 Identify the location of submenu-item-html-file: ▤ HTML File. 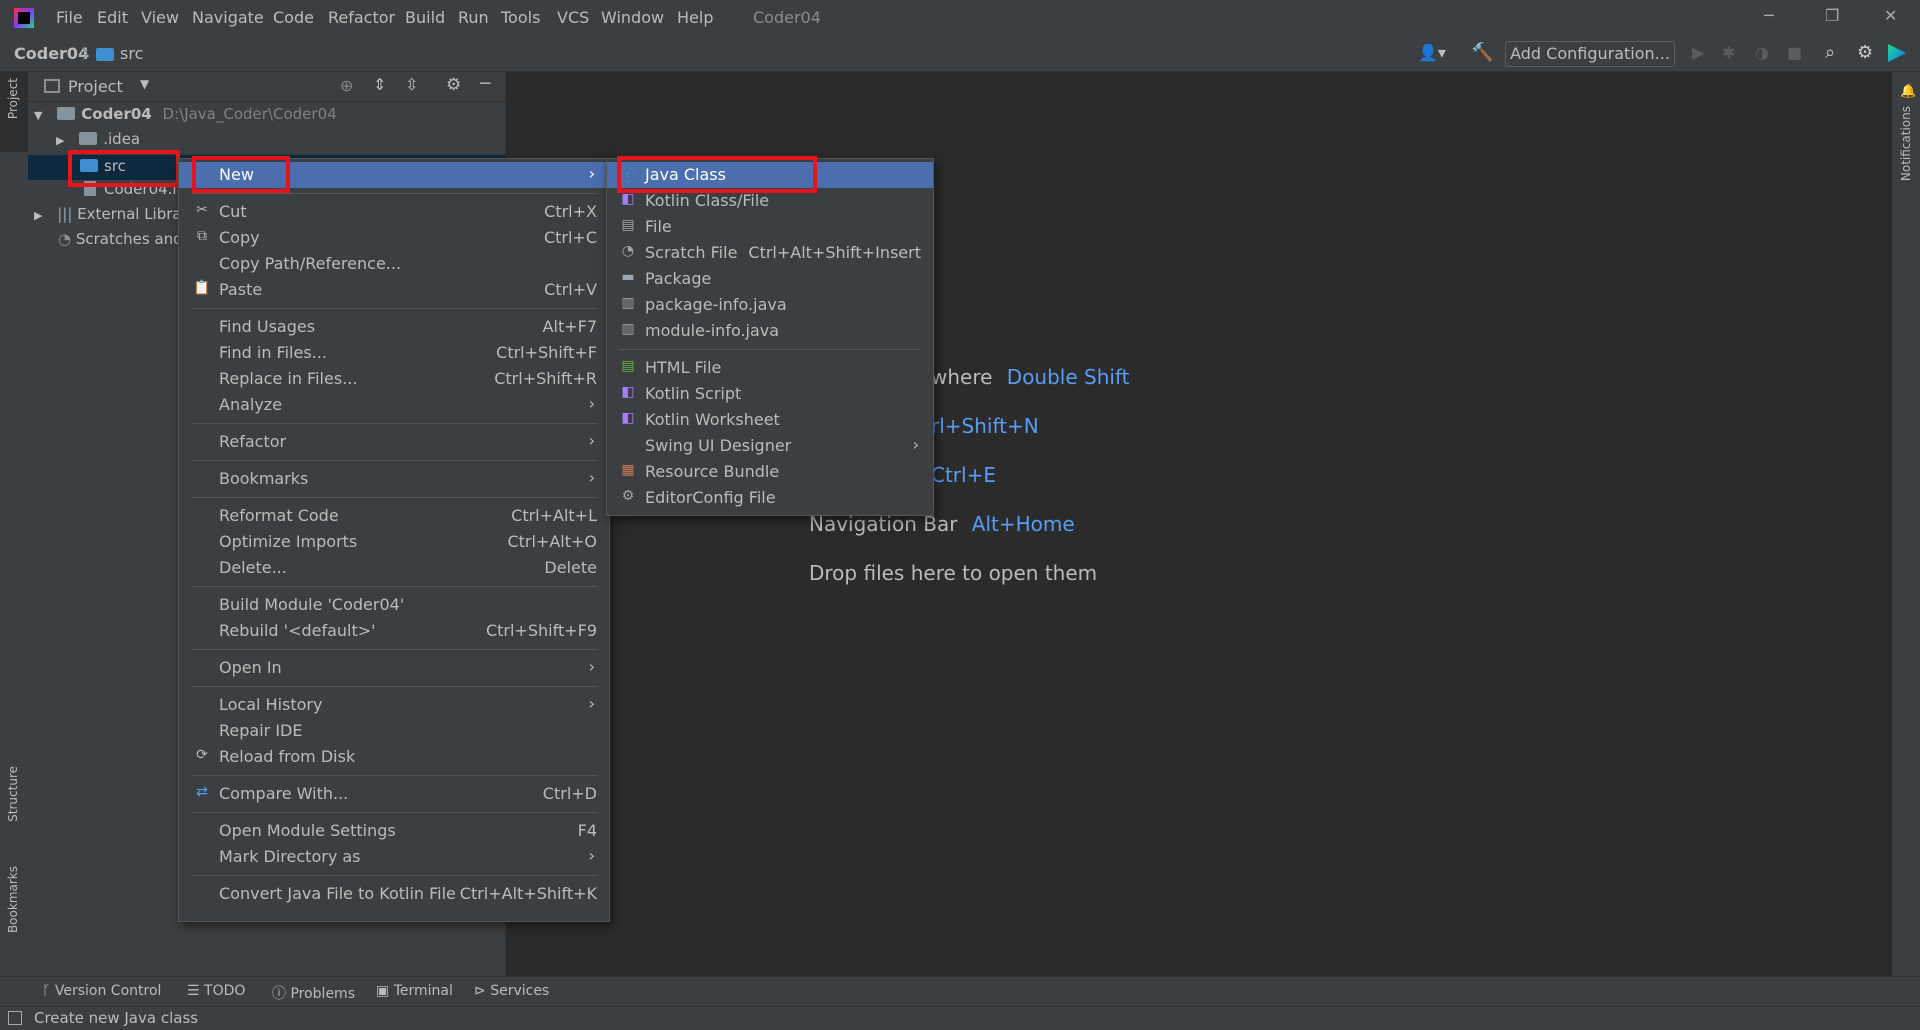
(770, 368).